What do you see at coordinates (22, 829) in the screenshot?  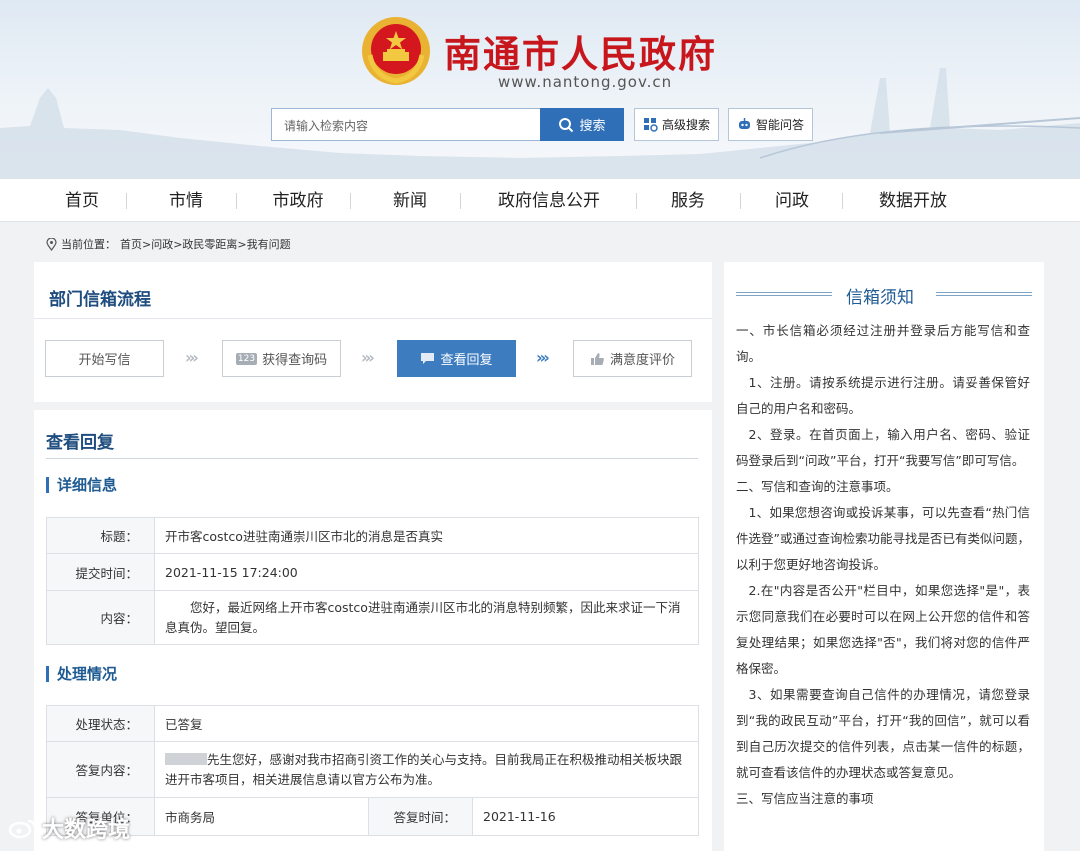 I see `weibo-logo-icon` at bounding box center [22, 829].